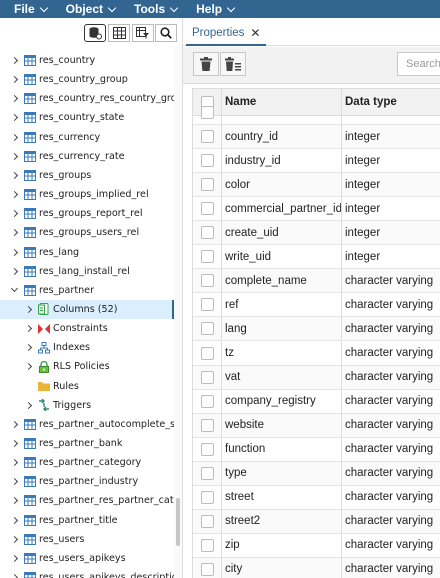 The width and height of the screenshot is (440, 578). Describe the element at coordinates (316, 281) in the screenshot. I see `table-row: complete_name character varying` at that location.